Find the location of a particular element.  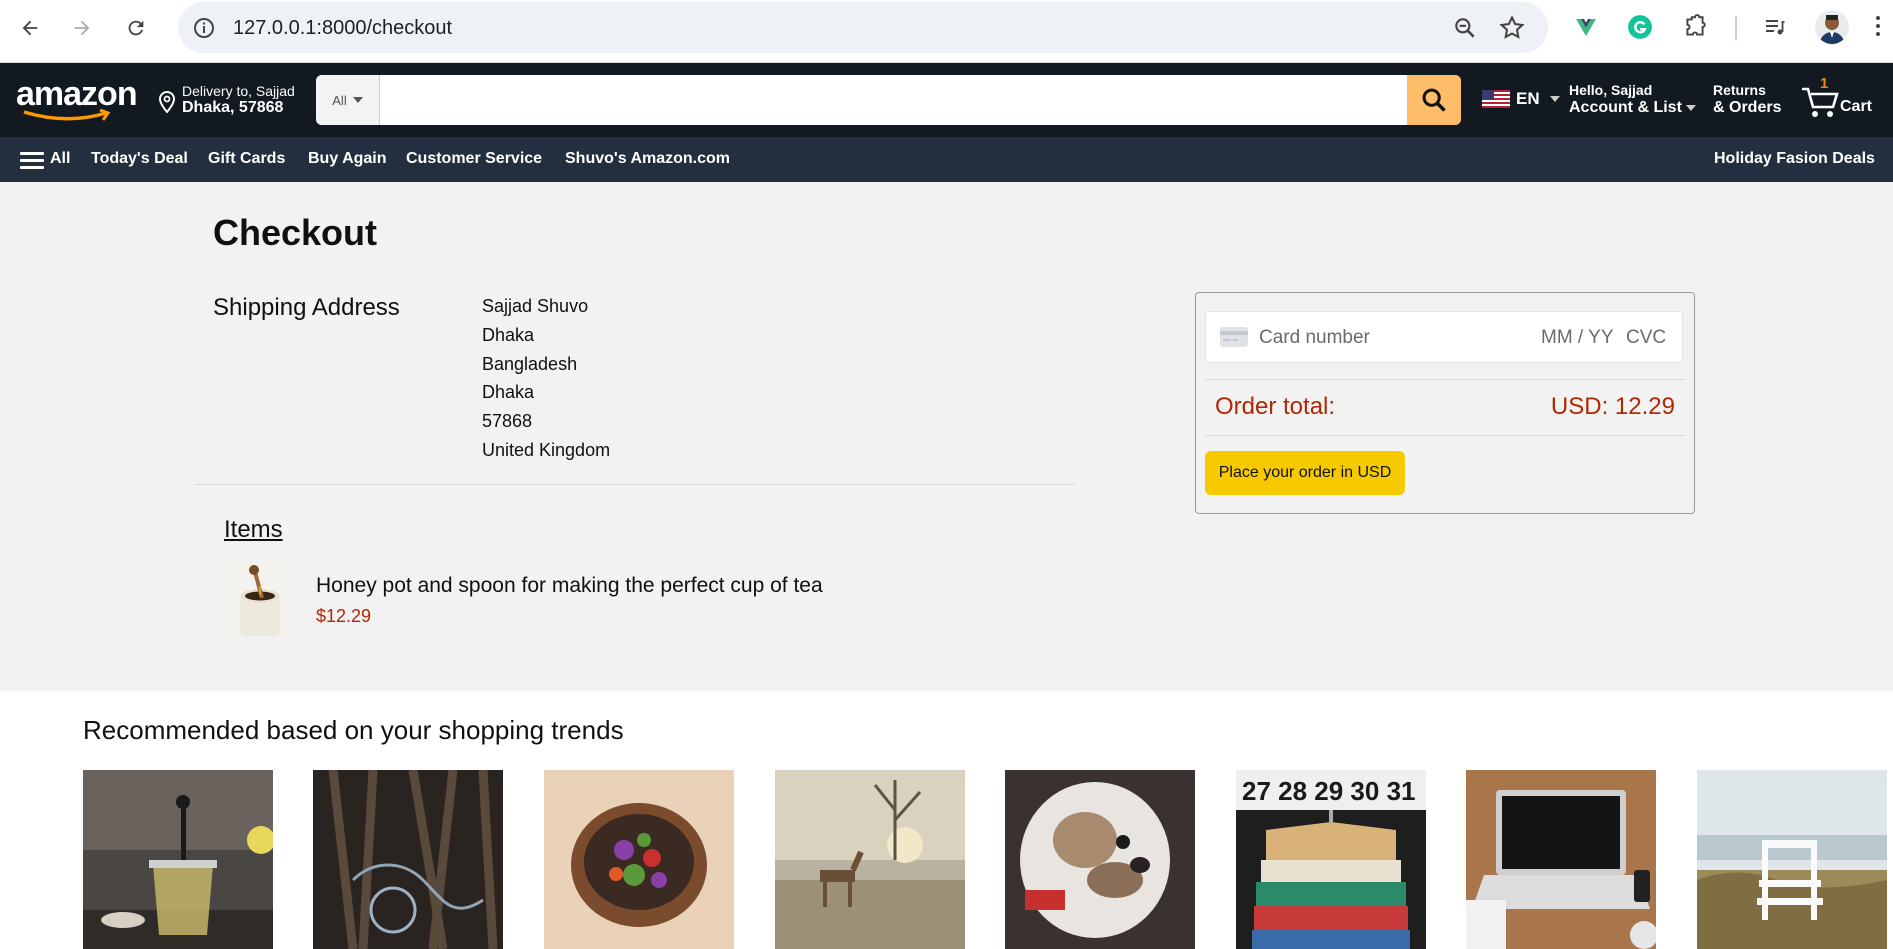

extensions-puzzle-icon is located at coordinates (1695, 27).